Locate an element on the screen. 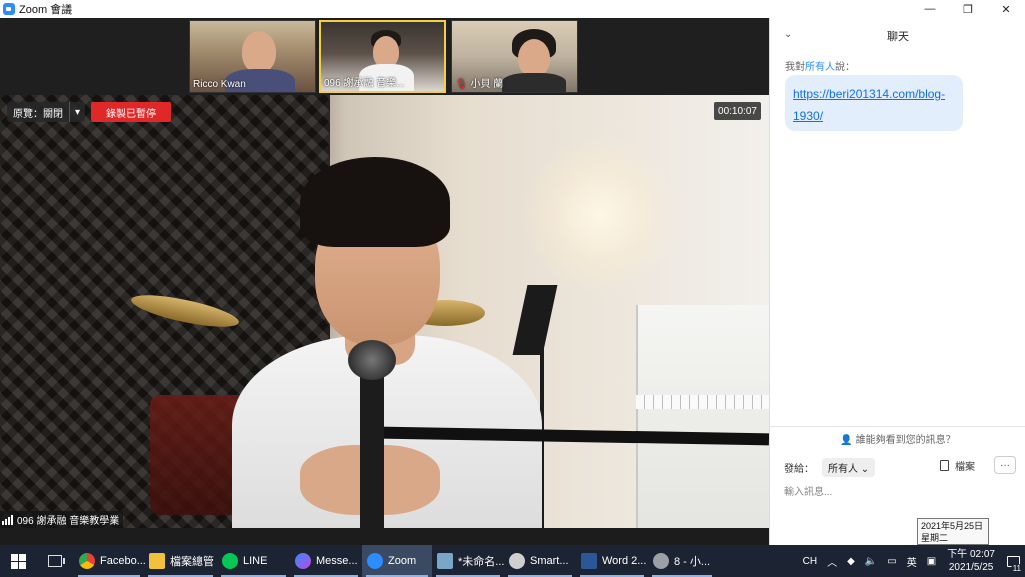 The height and width of the screenshot is (577, 1025). meta-prefix: 我對 is located at coordinates (795, 67).